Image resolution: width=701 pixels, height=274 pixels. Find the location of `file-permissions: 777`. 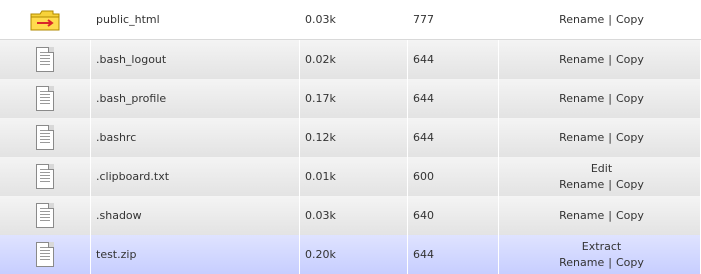

file-permissions: 777 is located at coordinates (453, 19).